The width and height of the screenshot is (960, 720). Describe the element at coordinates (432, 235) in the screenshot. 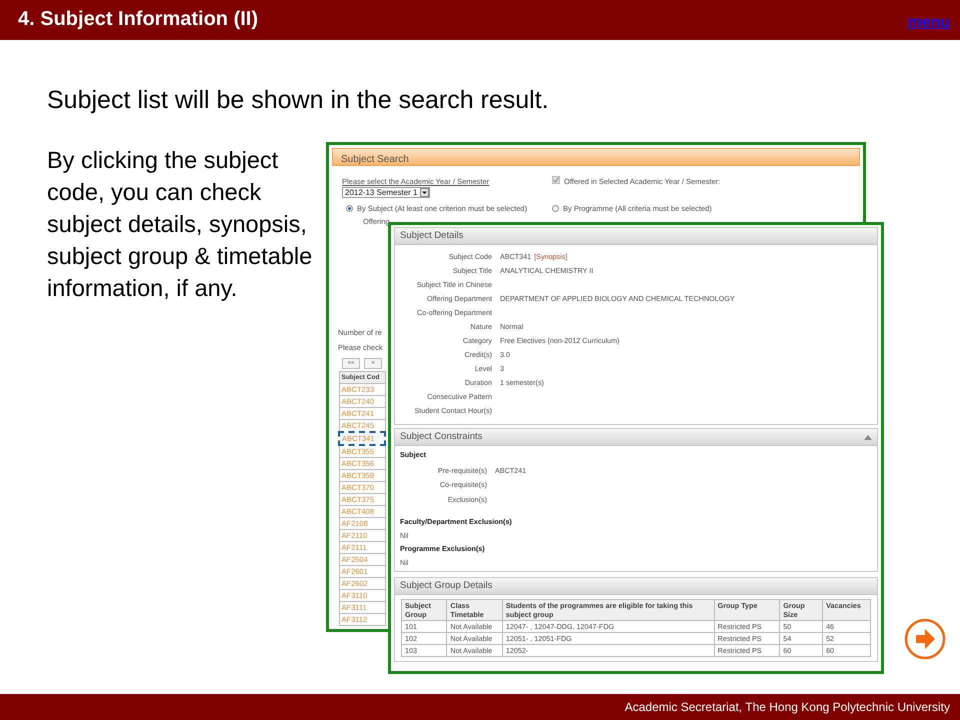

I see `panel-title: Subject Details` at that location.